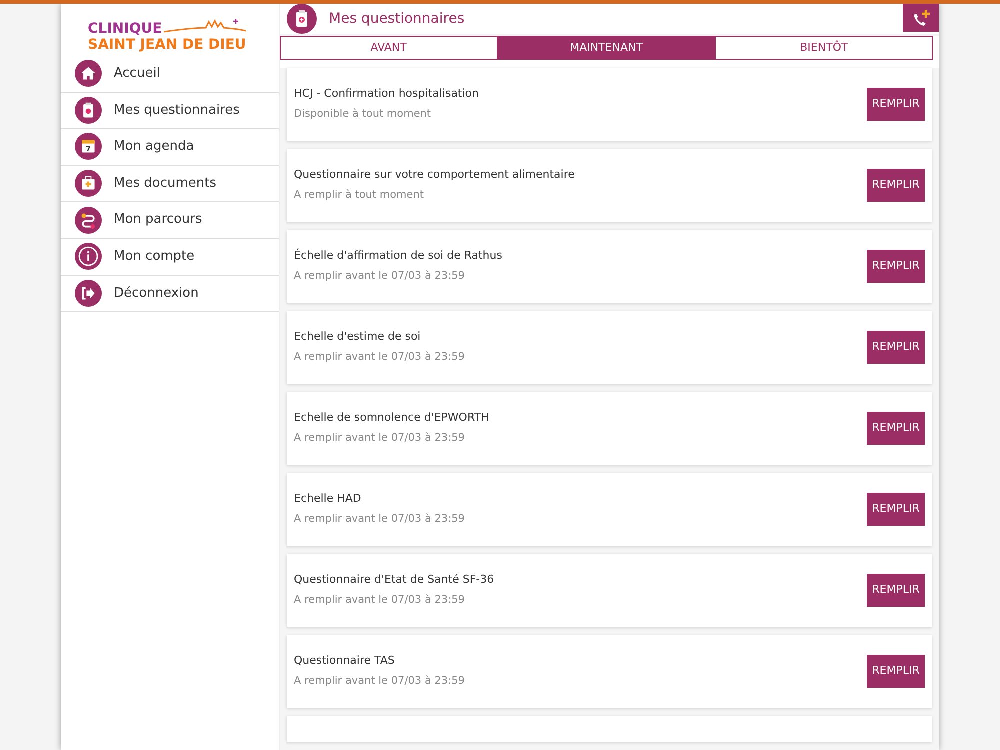 Image resolution: width=1000 pixels, height=750 pixels. What do you see at coordinates (205, 26) in the screenshot?
I see `sun-logo-icon` at bounding box center [205, 26].